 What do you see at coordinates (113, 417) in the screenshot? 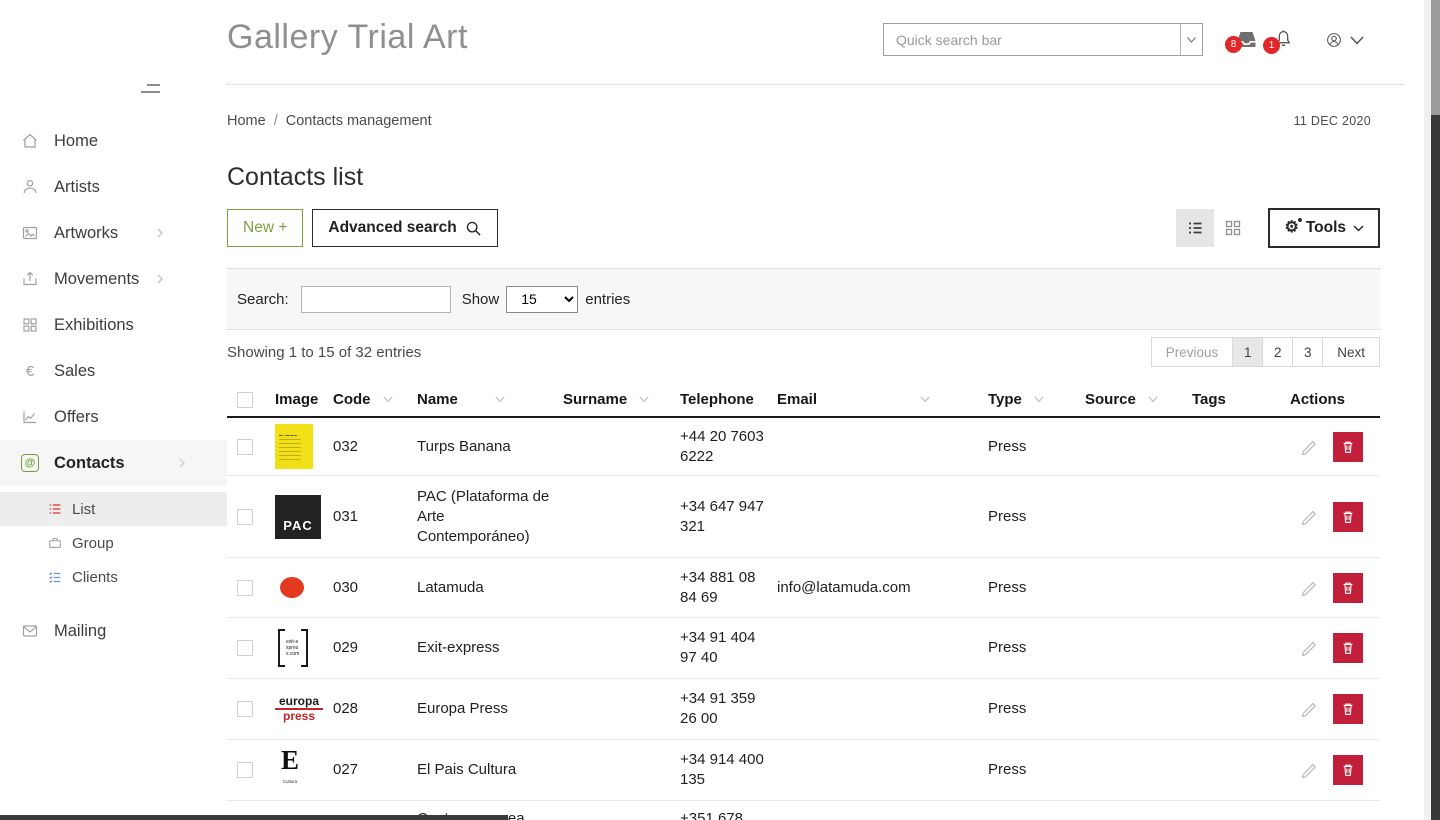
I see `sidebar-item-offers: Offers` at bounding box center [113, 417].